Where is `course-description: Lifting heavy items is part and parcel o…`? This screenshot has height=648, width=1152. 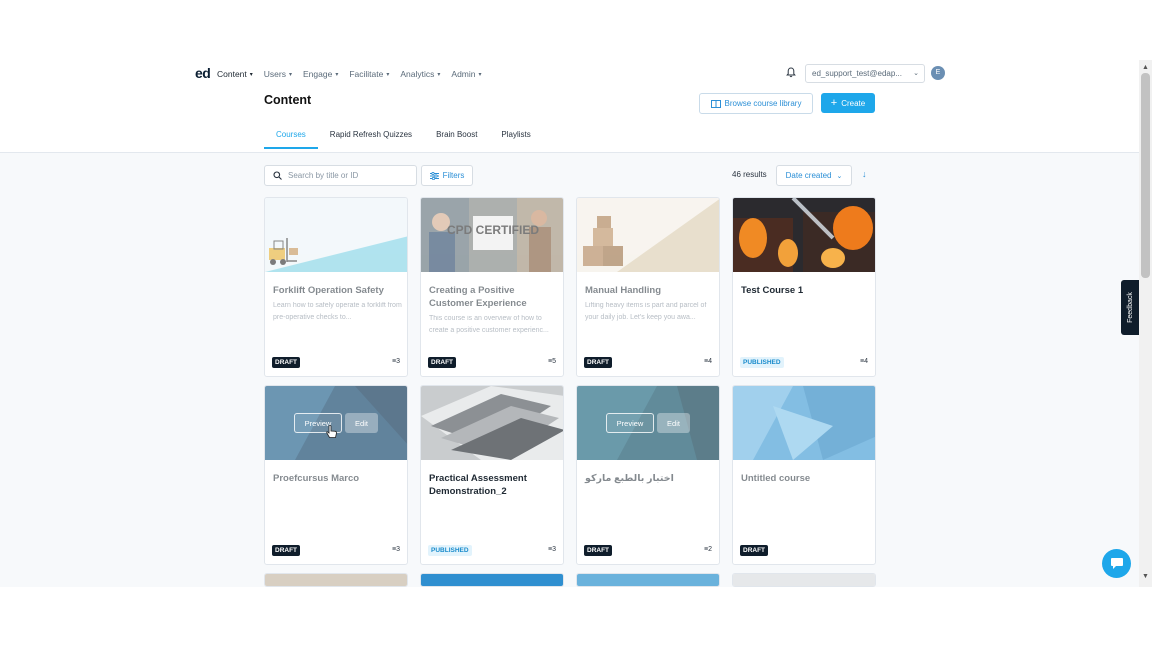
course-description: Lifting heavy items is part and parcel o… is located at coordinates (646, 311).